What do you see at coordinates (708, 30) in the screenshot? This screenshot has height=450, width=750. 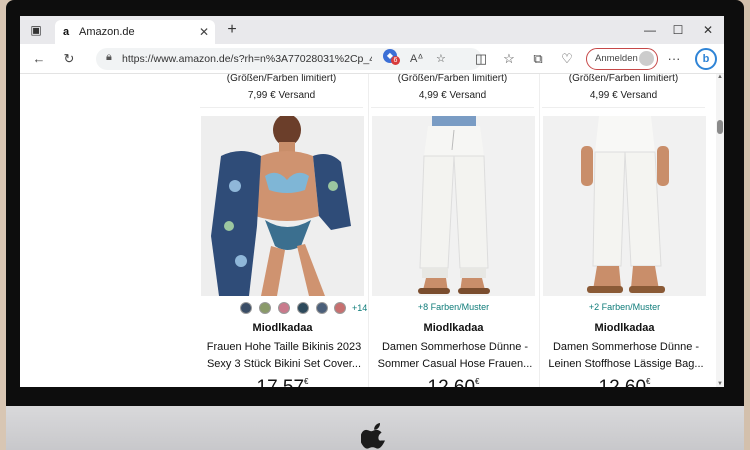 I see `close-window-icon: ✕` at bounding box center [708, 30].